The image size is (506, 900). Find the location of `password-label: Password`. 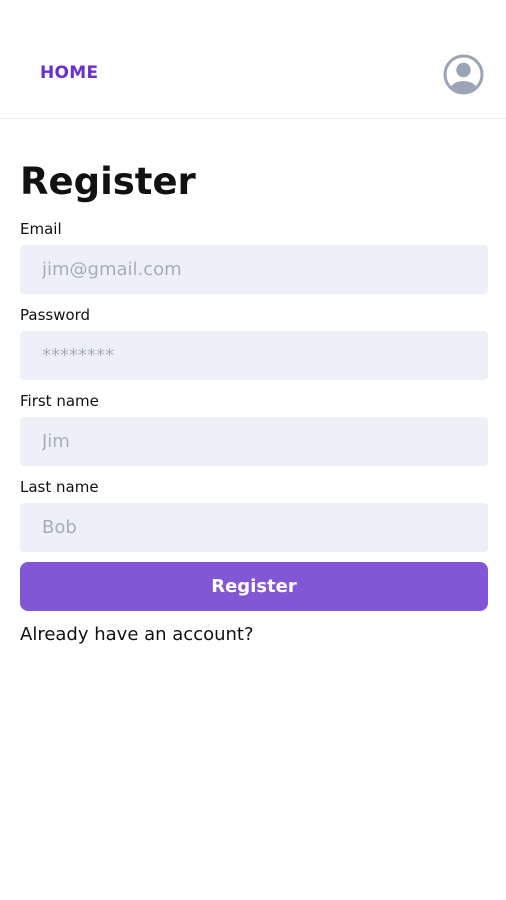

password-label: Password is located at coordinates (55, 315).